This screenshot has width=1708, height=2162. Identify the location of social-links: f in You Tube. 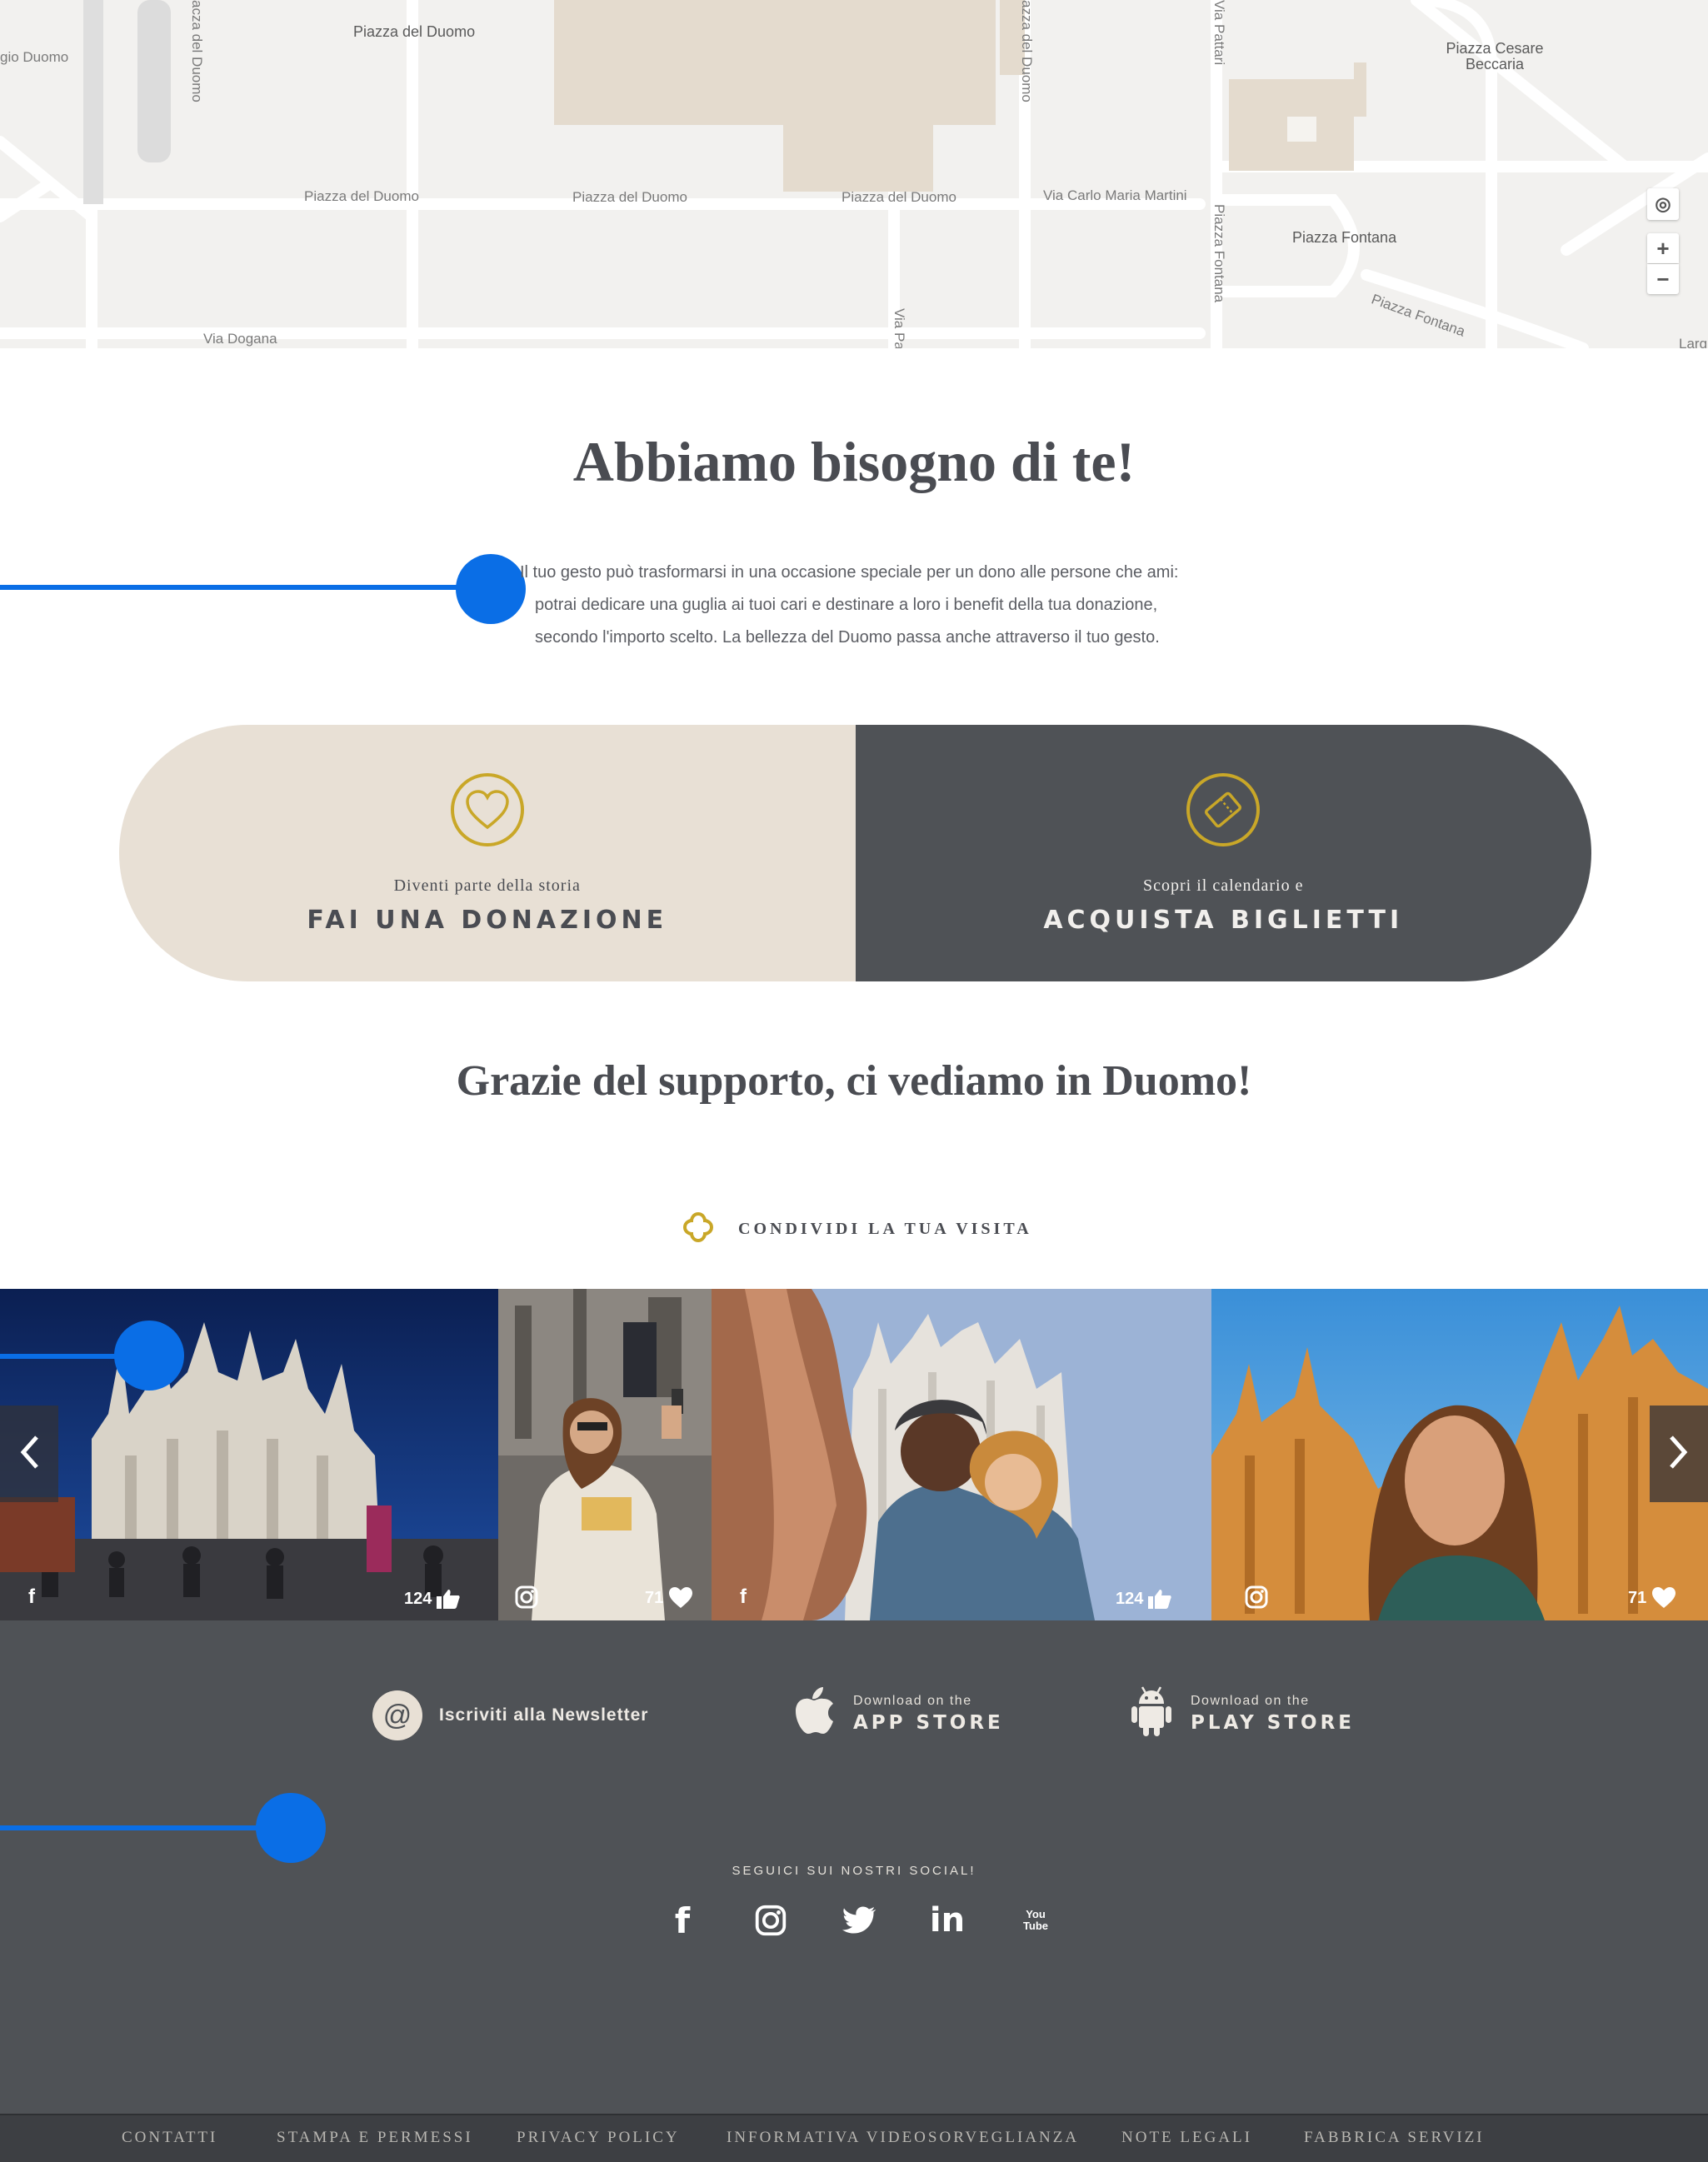
(859, 1920).